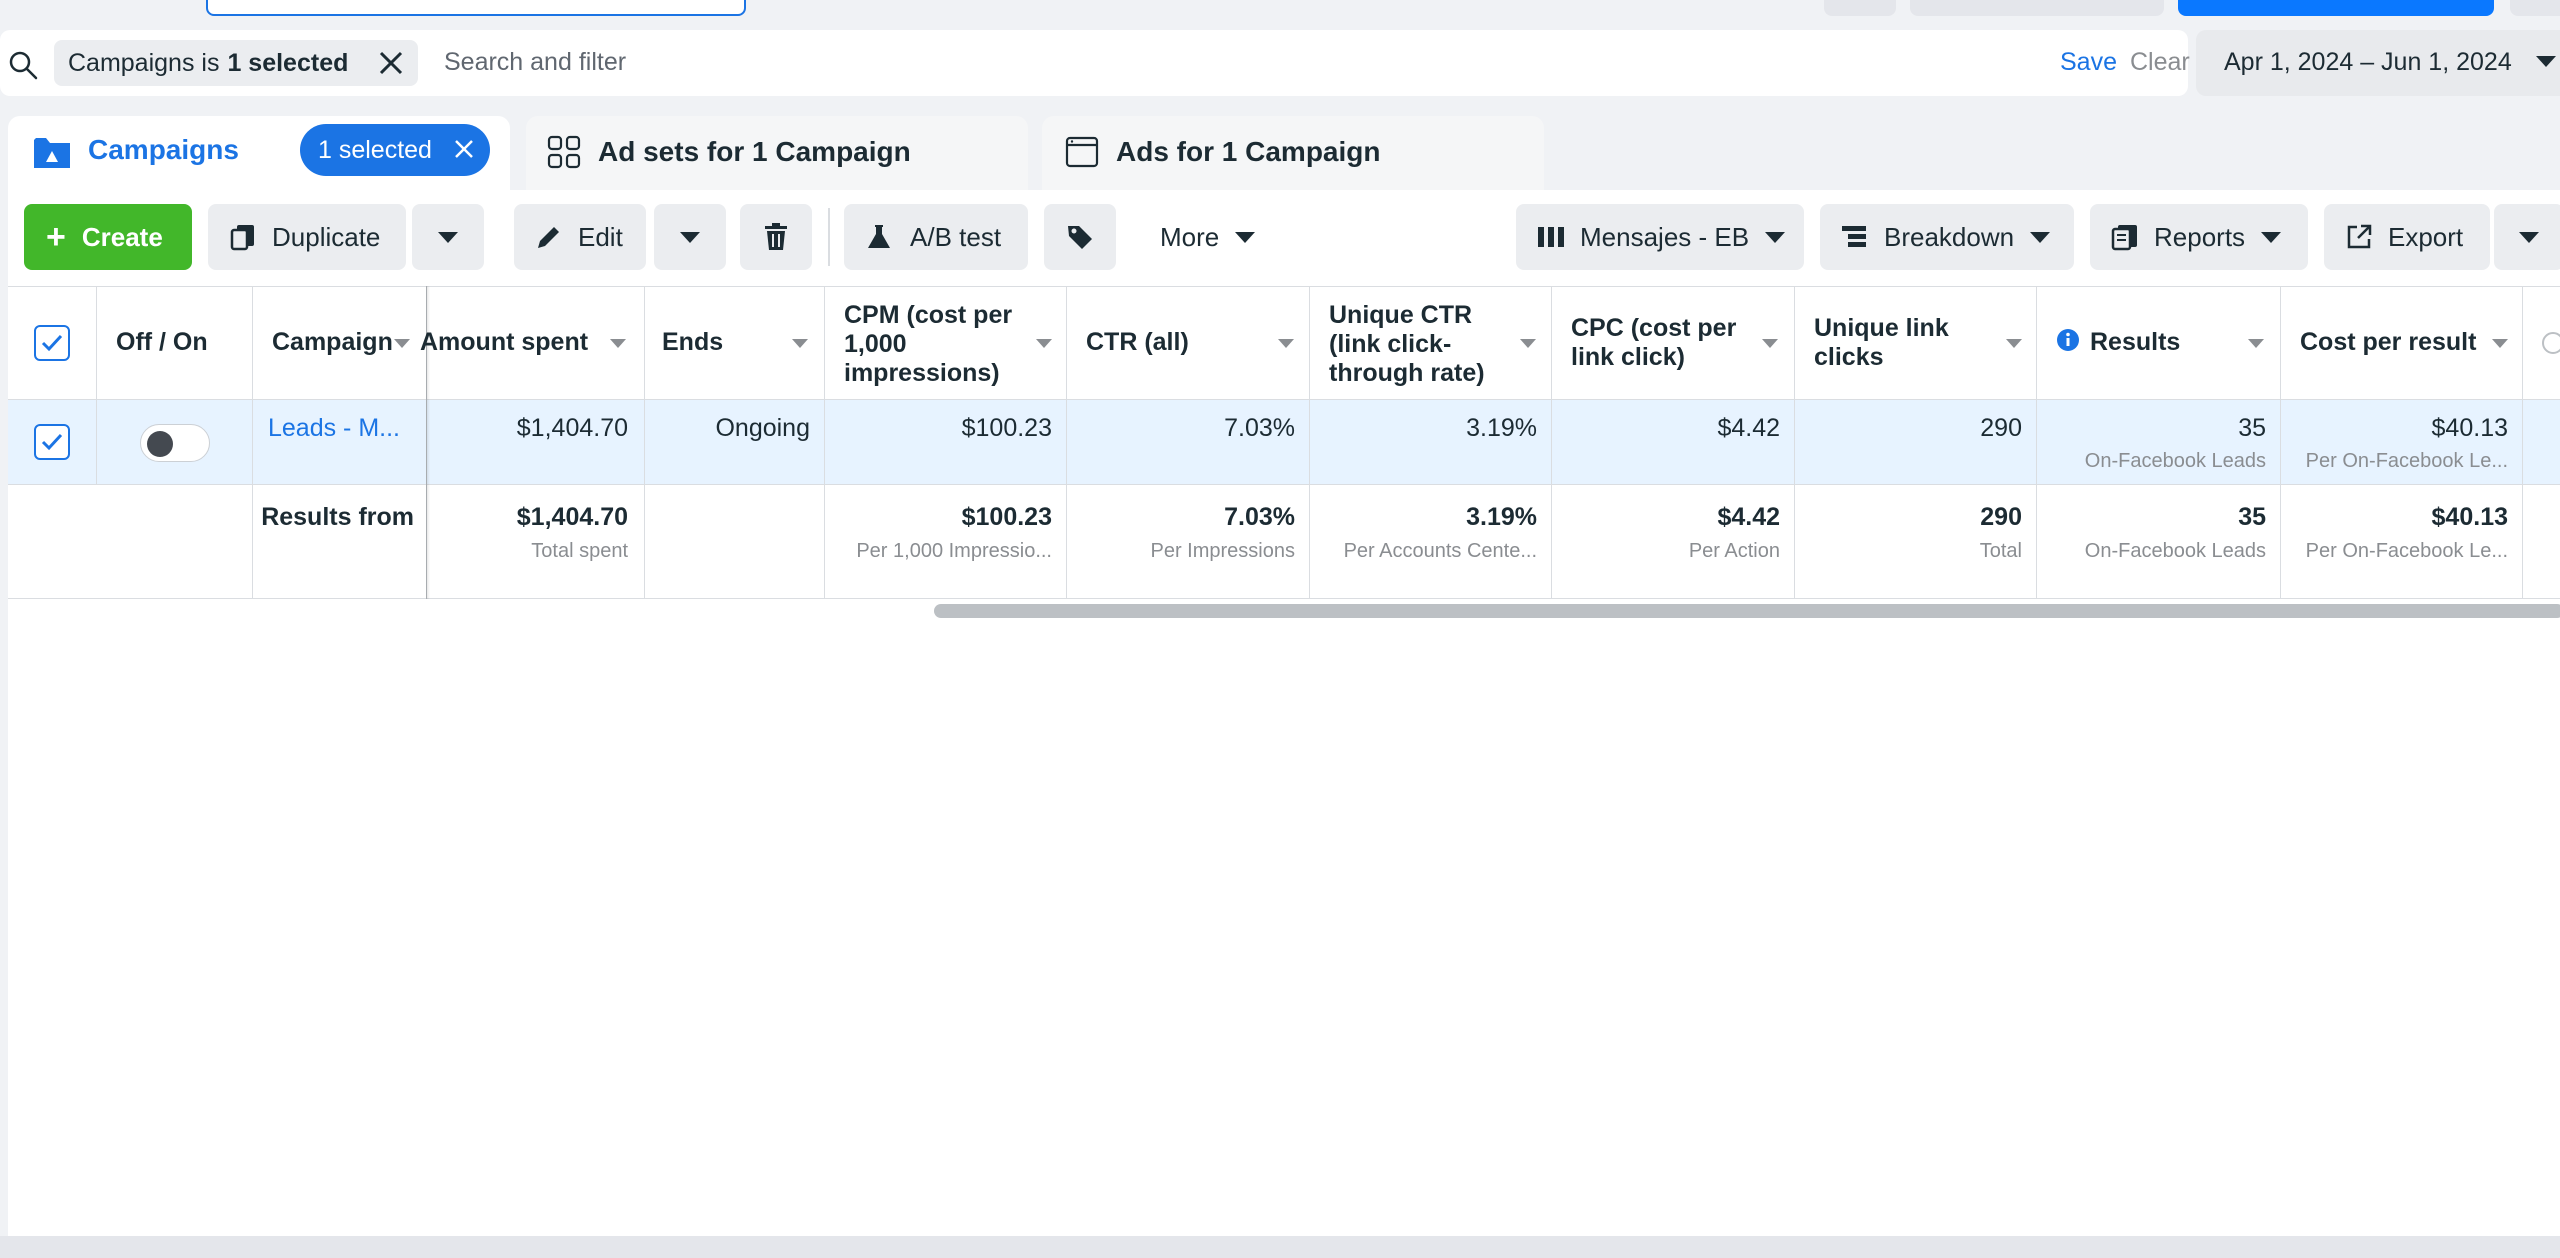 The image size is (2560, 1258). Describe the element at coordinates (1190, 236) in the screenshot. I see `more-button-label: More` at that location.